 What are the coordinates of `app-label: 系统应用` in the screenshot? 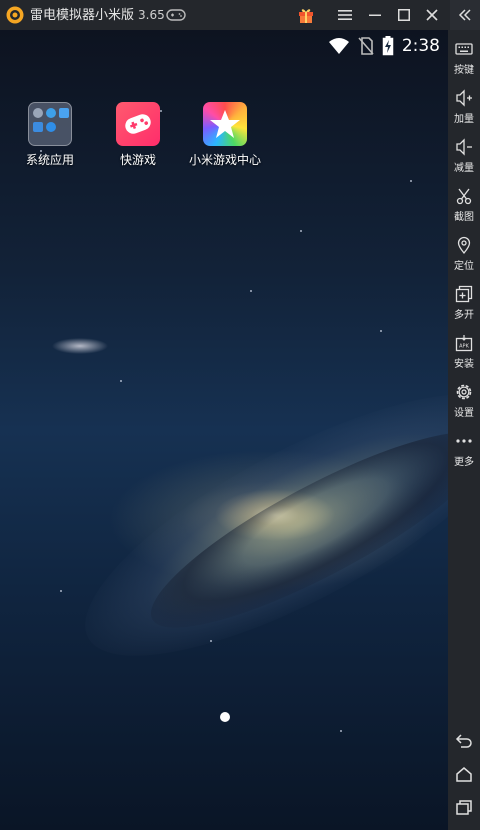 It's located at (49, 160).